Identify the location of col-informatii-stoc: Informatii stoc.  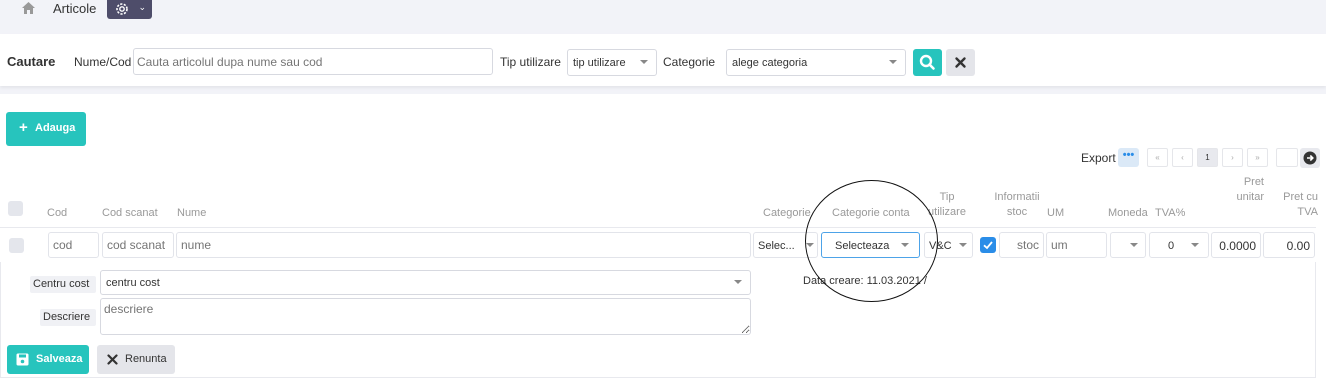
(1017, 204).